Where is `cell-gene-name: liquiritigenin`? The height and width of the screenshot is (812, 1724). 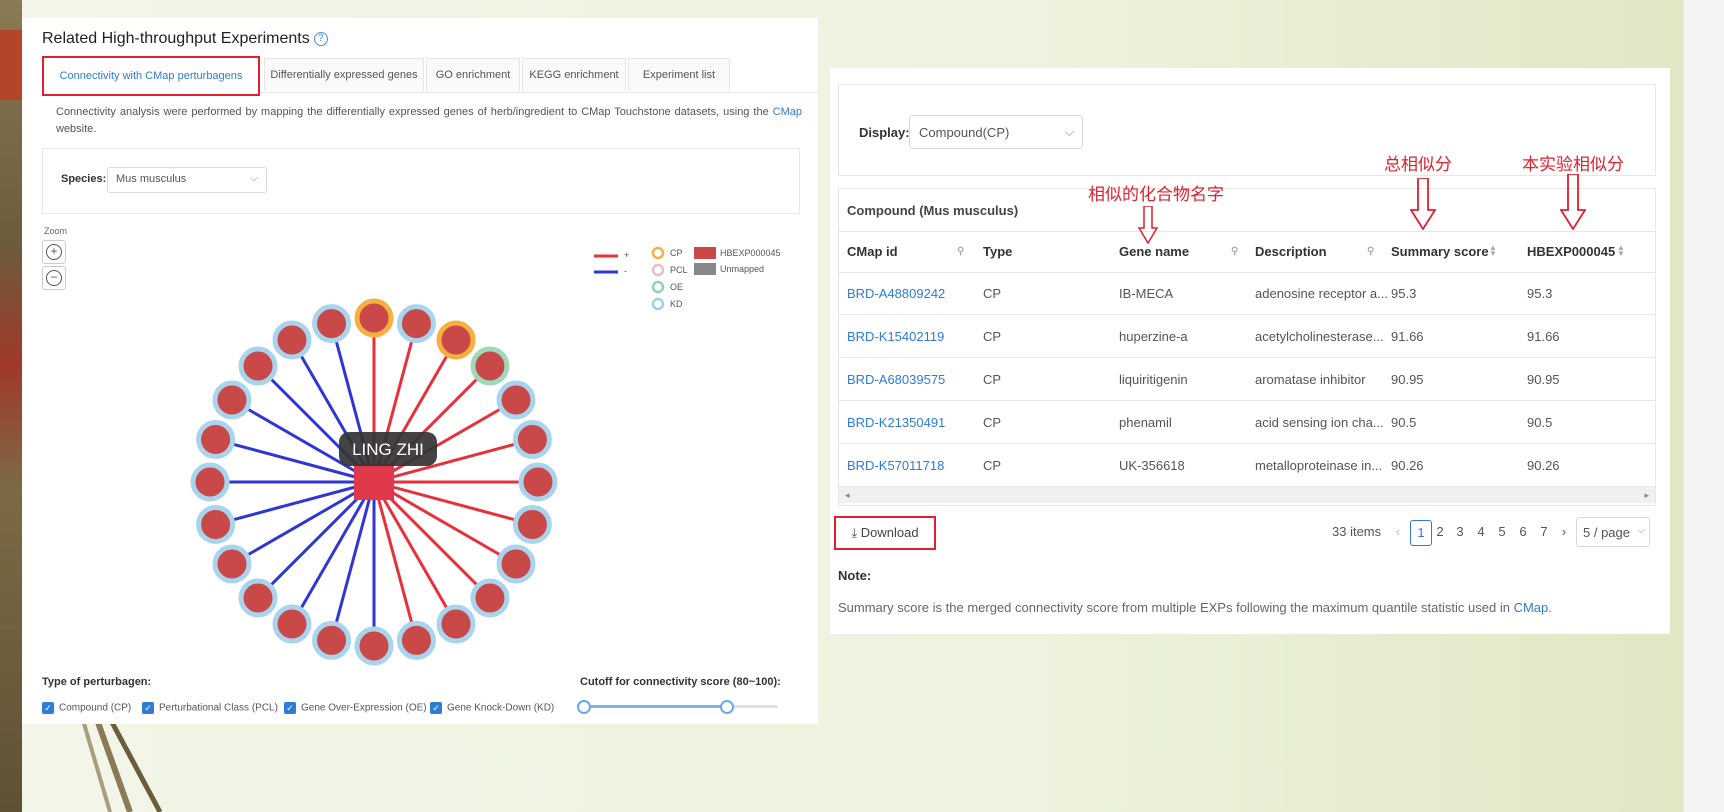 cell-gene-name: liquiritigenin is located at coordinates (1153, 379).